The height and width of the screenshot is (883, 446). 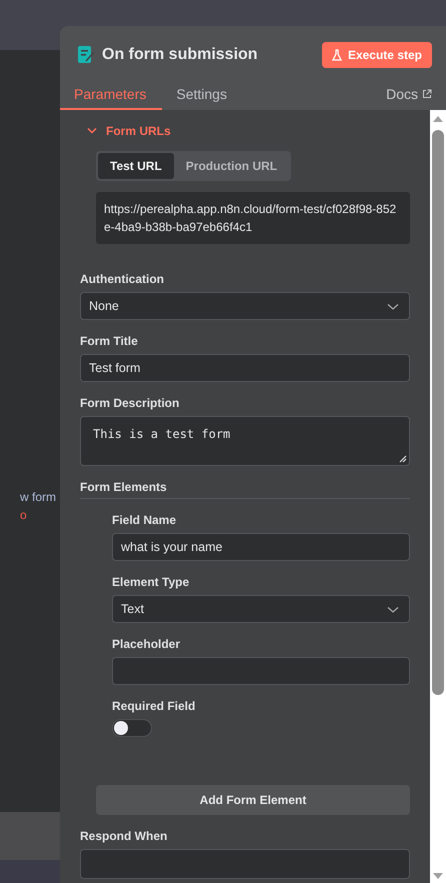 I want to click on form-edit-icon, so click(x=86, y=55).